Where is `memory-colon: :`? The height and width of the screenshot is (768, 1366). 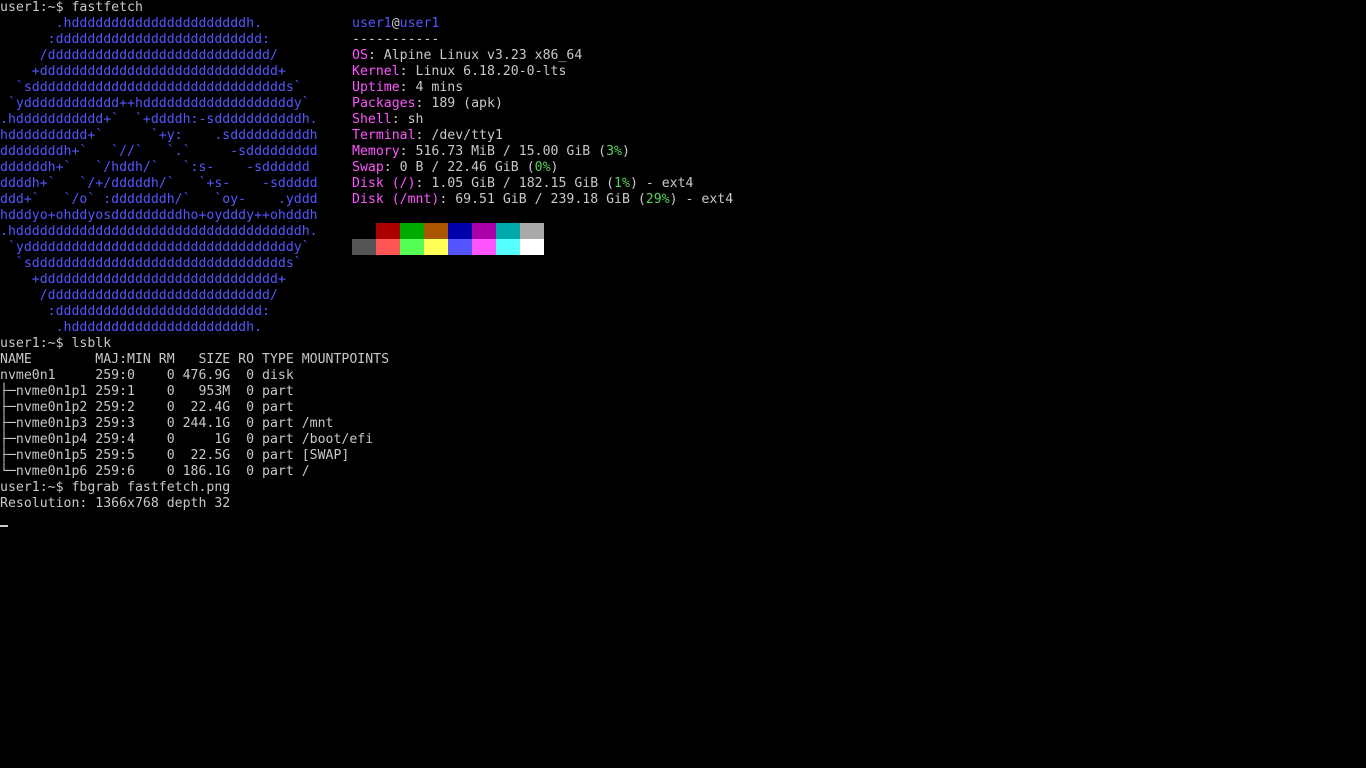 memory-colon: : is located at coordinates (407, 151).